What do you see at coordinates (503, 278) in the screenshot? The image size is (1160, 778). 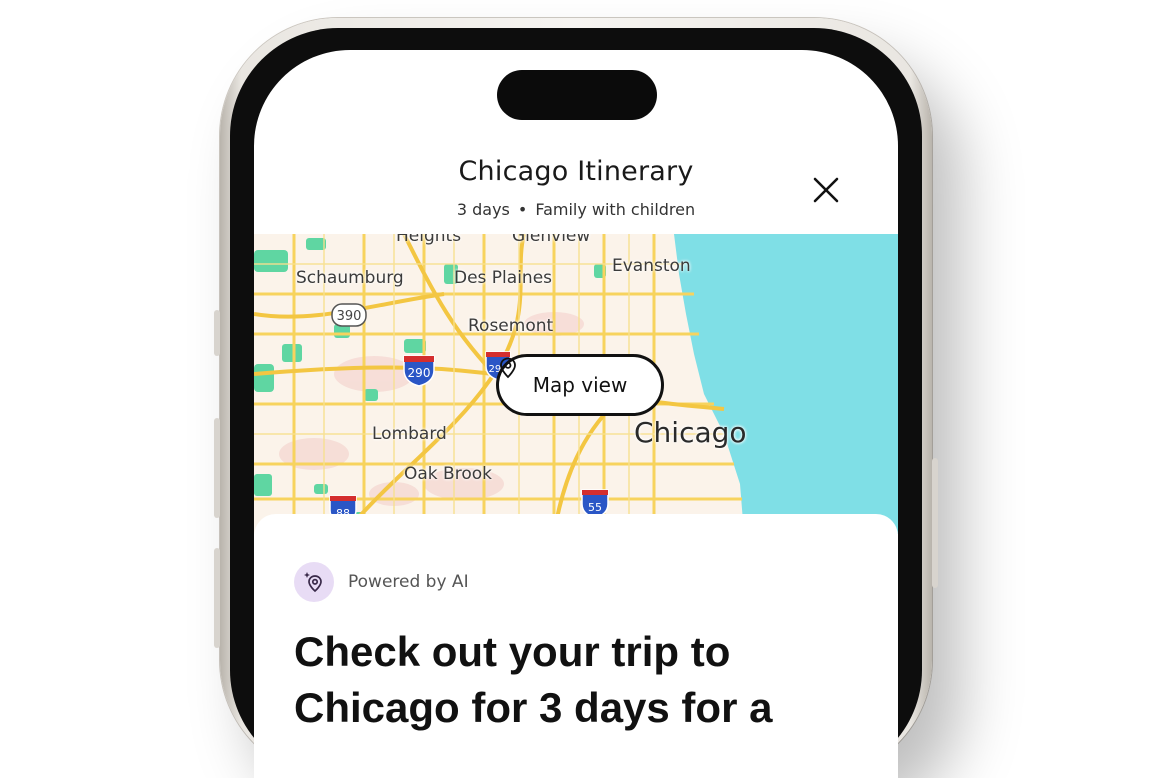 I see `map-label-des-plaines: Des Plaines` at bounding box center [503, 278].